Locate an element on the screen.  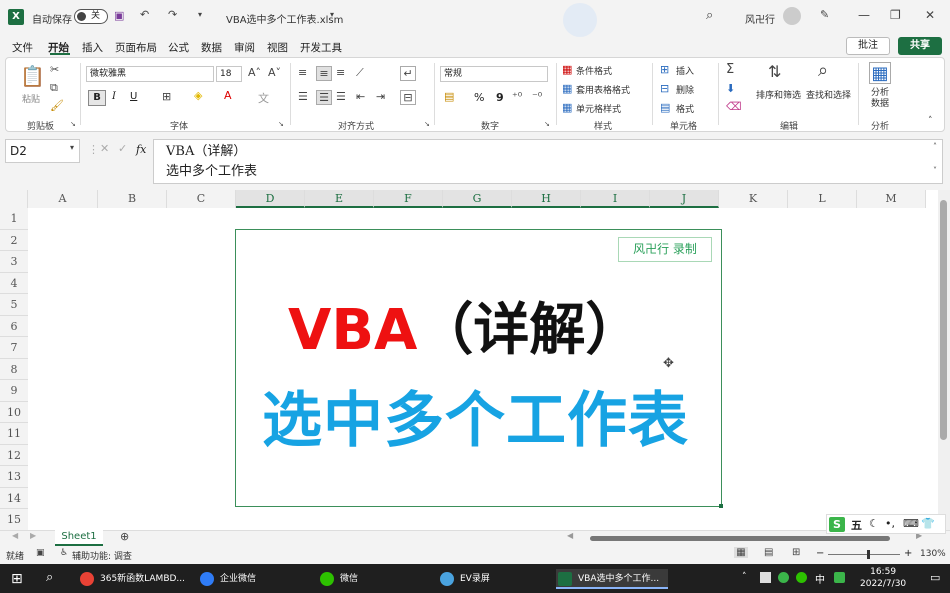
row-header-15: 15 is located at coordinates (14, 520).